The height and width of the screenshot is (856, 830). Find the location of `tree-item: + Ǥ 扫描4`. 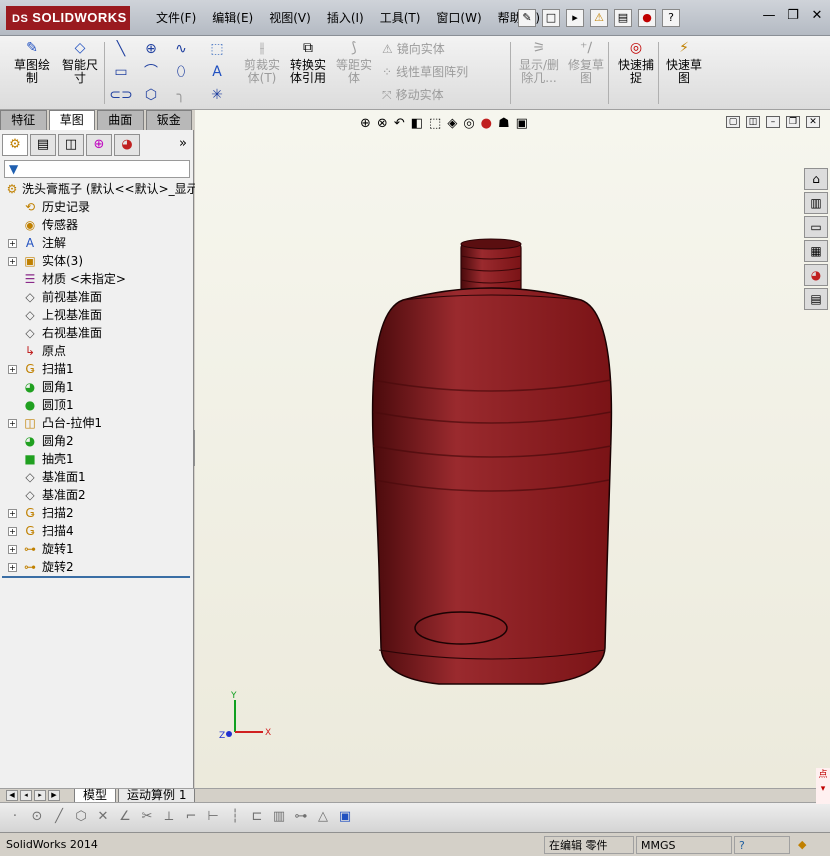

tree-item: + Ǥ 扫描4 is located at coordinates (97, 531).